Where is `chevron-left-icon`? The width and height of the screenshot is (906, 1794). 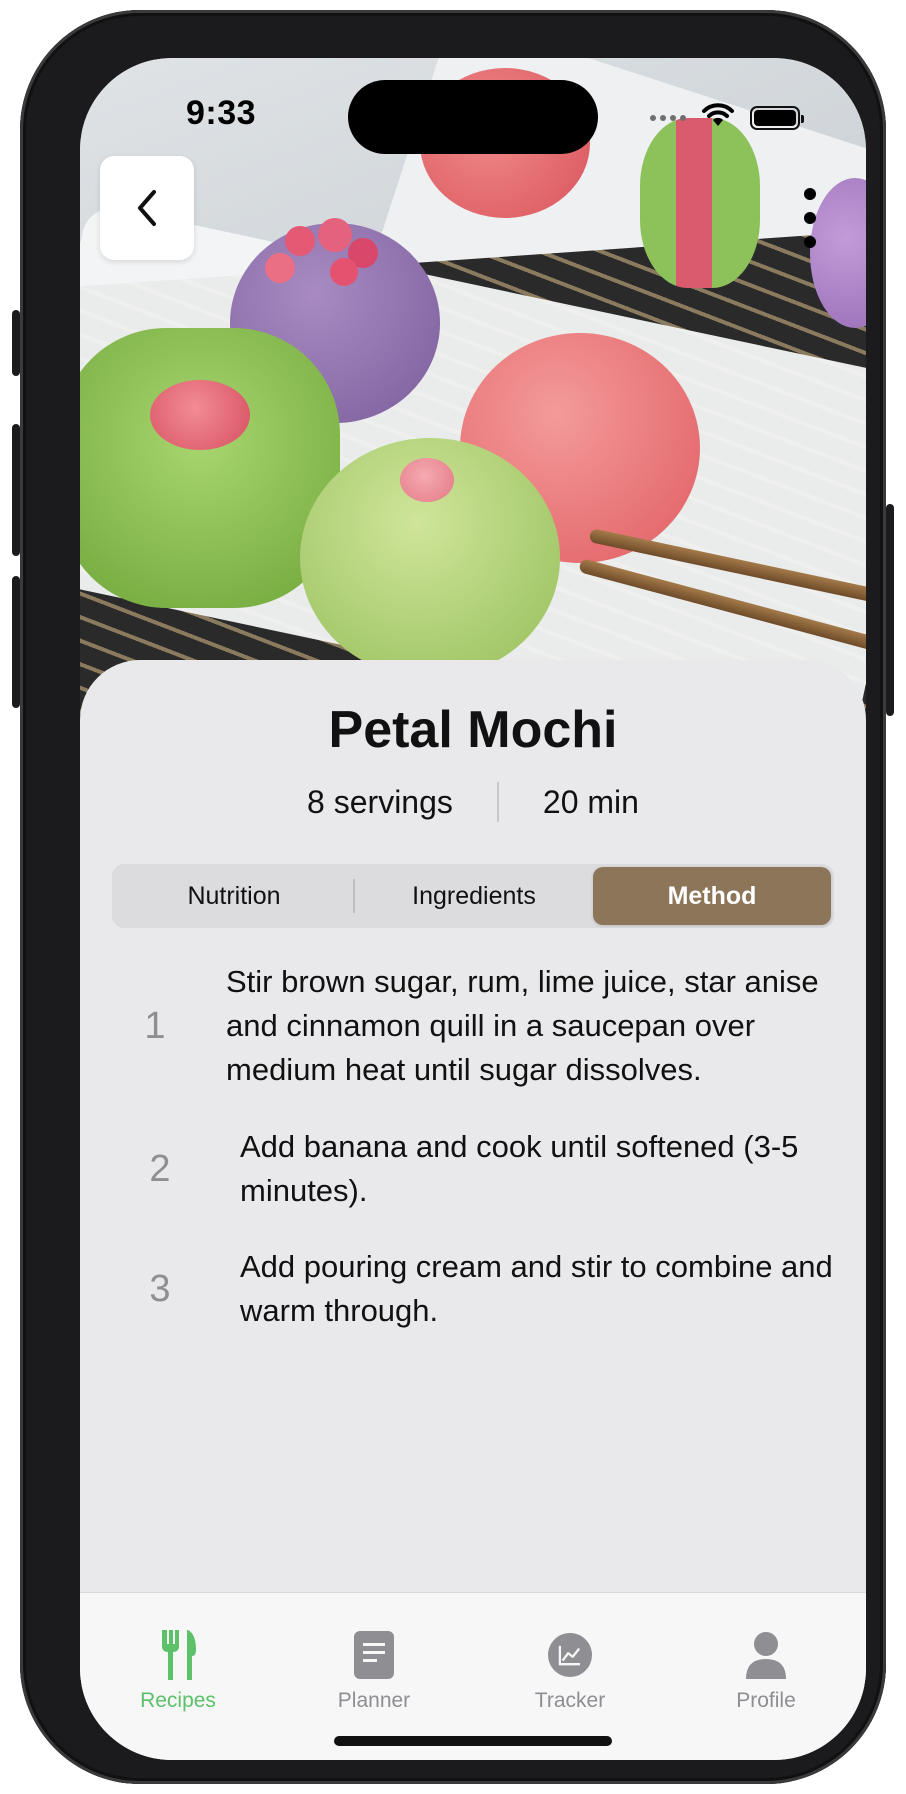 chevron-left-icon is located at coordinates (147, 208).